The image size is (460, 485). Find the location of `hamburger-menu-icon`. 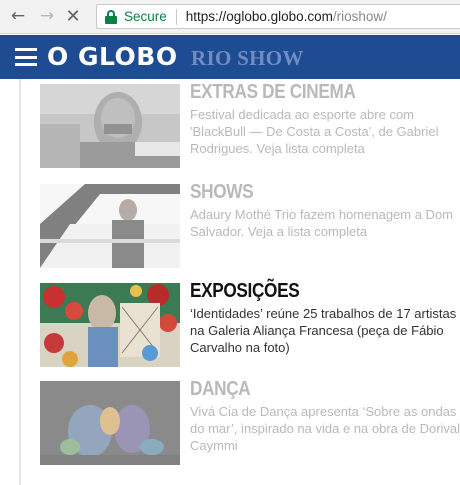

hamburger-menu-icon is located at coordinates (26, 57).